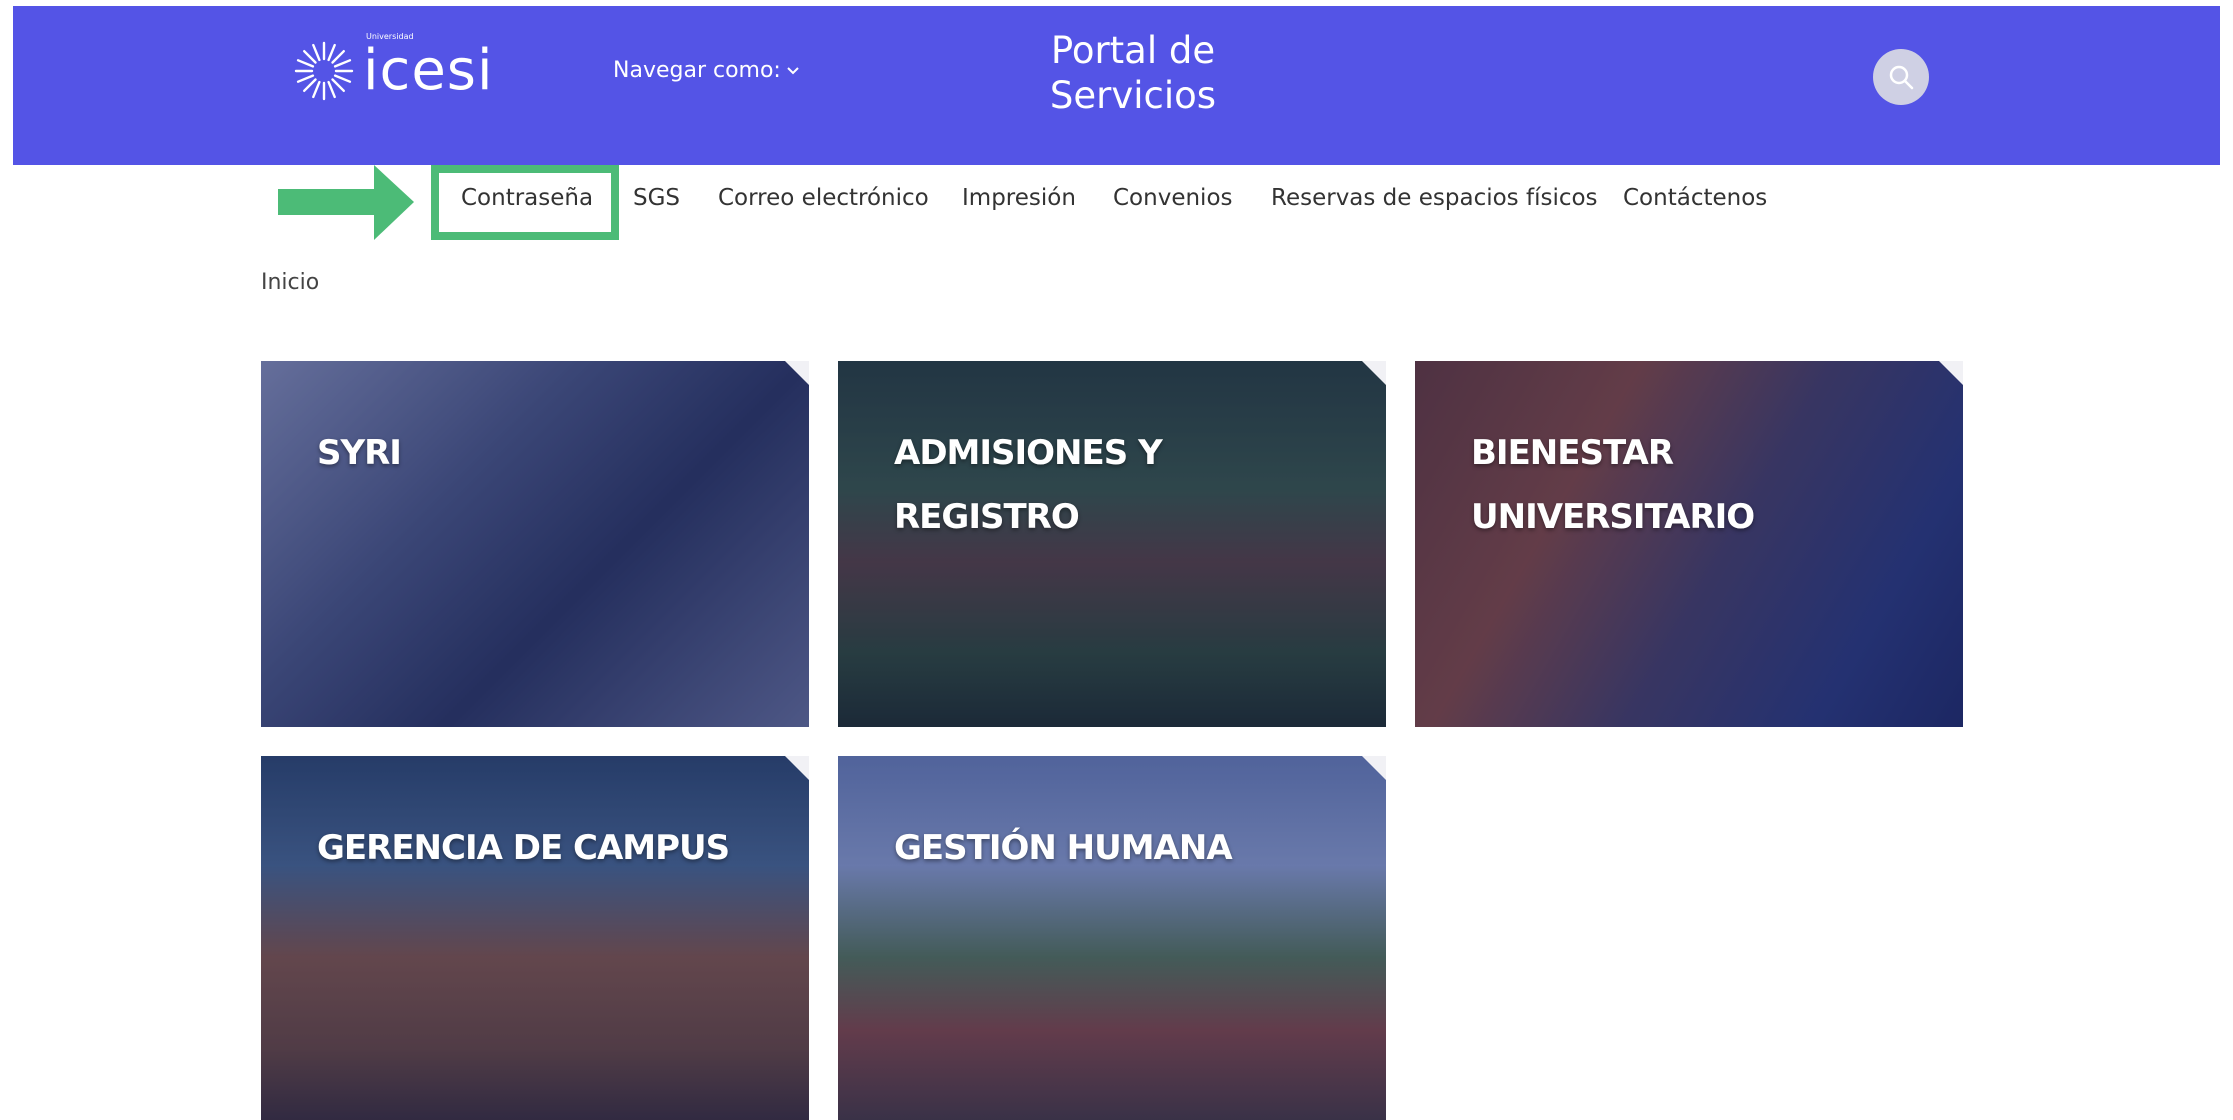 Image resolution: width=2233 pixels, height=1120 pixels. Describe the element at coordinates (1173, 198) in the screenshot. I see `nav-item-agreements: Convenios` at that location.